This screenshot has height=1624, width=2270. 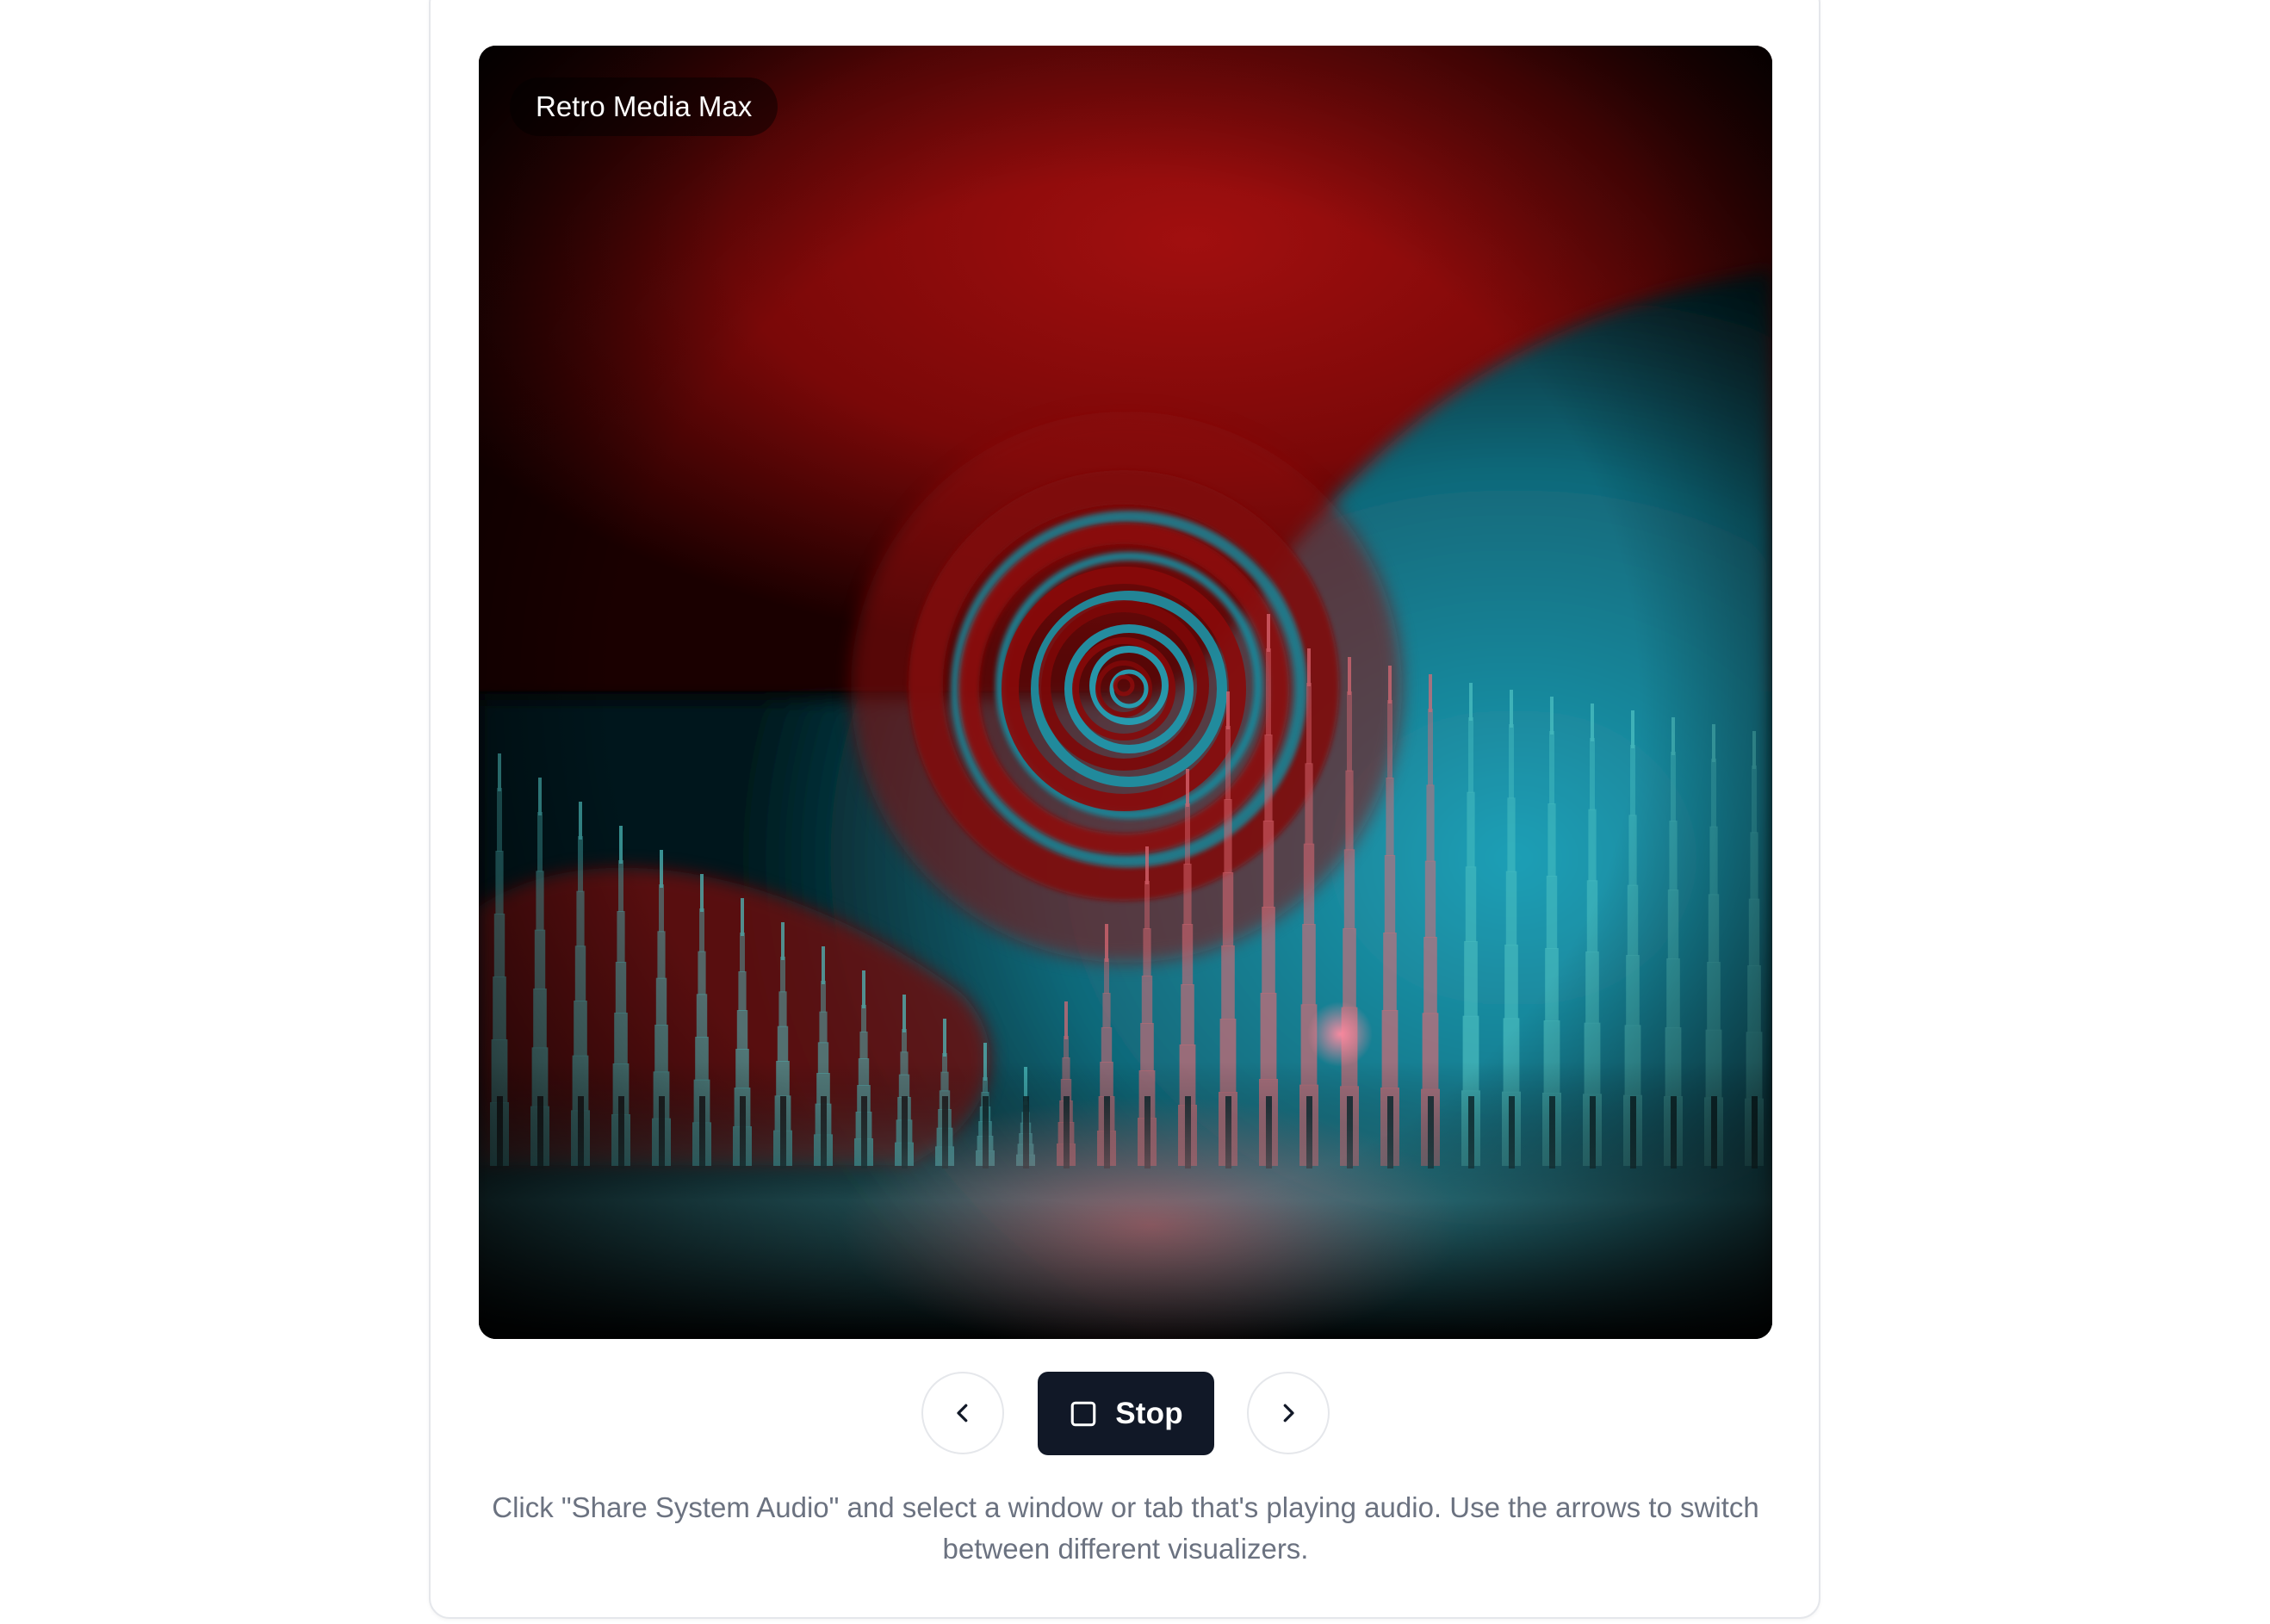 I want to click on chevron-left-icon, so click(x=962, y=1414).